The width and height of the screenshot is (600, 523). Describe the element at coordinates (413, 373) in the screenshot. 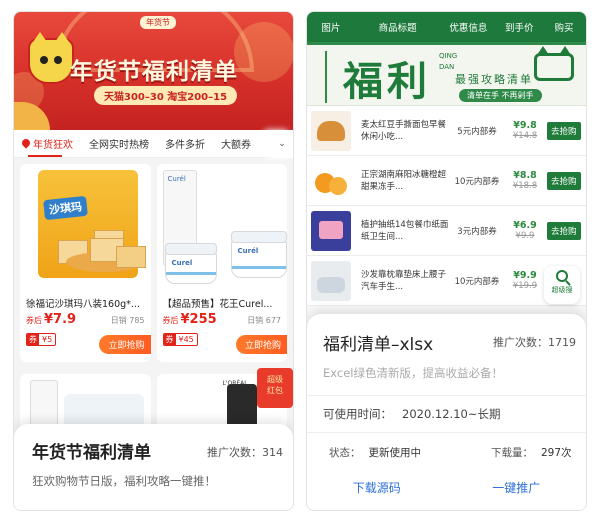

I see `template-description: Excel绿色清新版，提高收益必备！` at that location.